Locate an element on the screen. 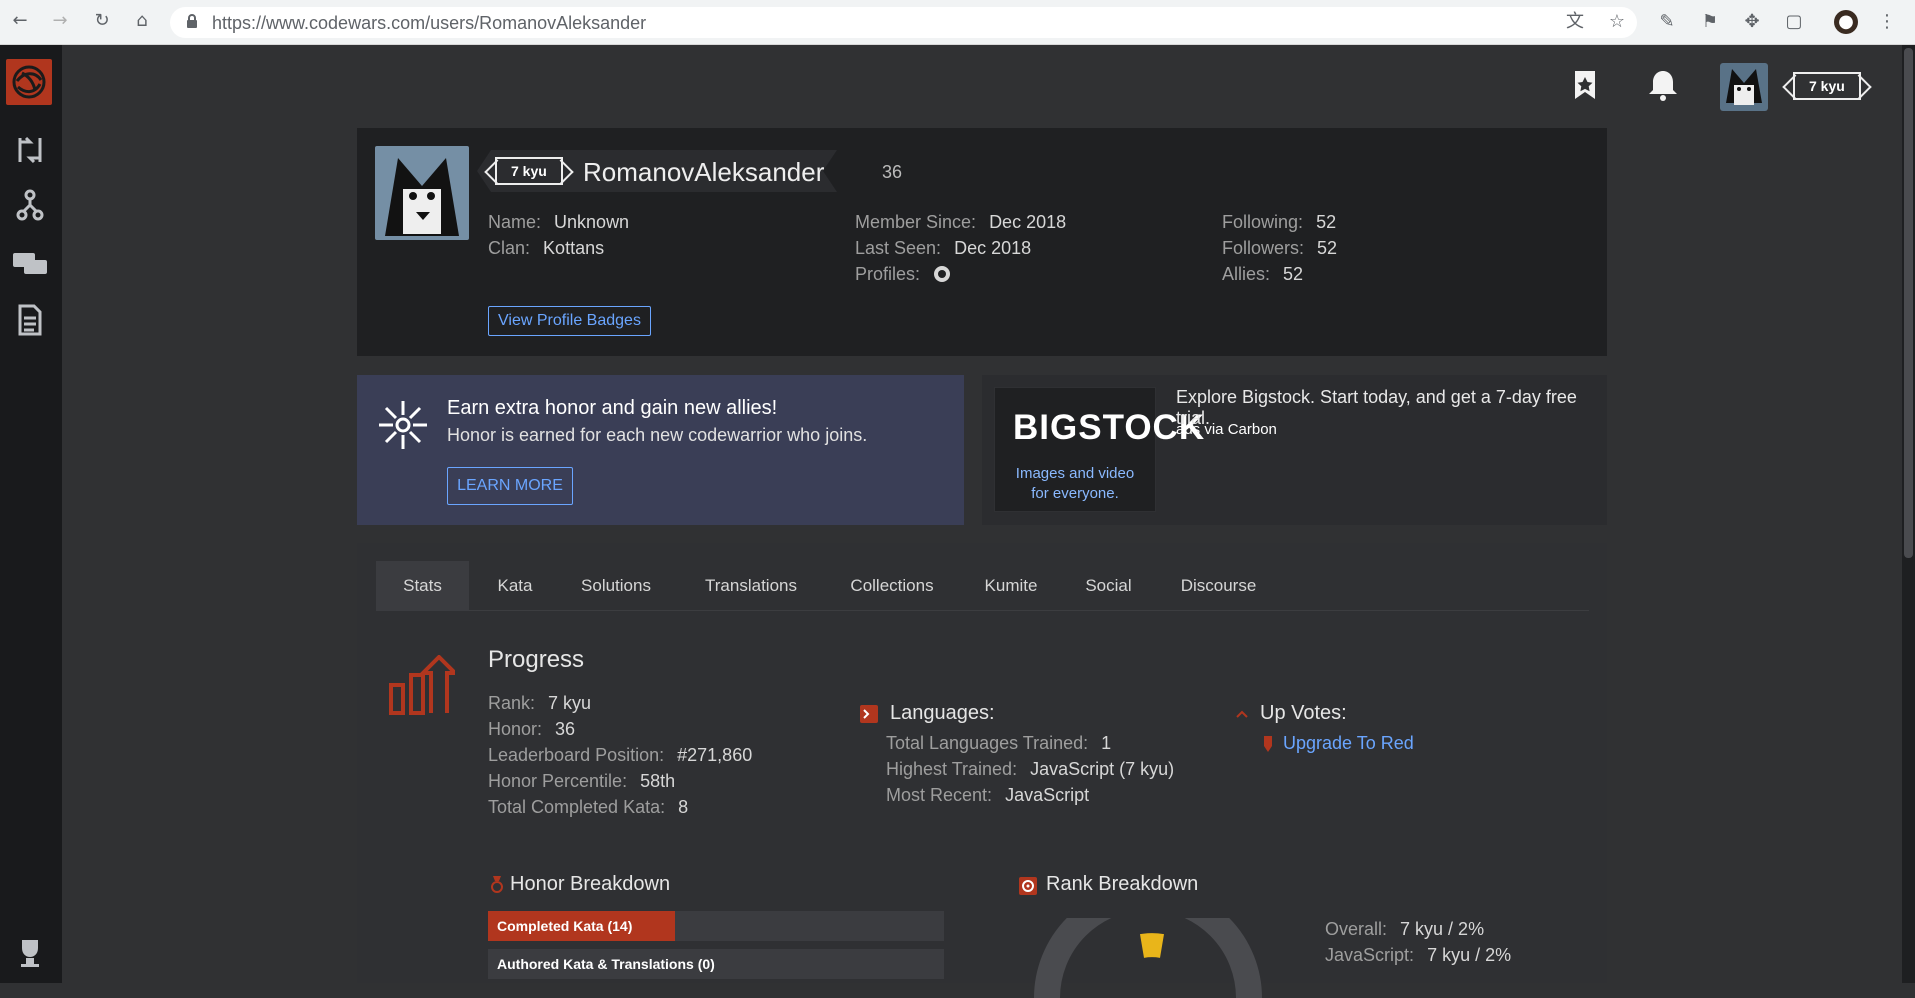  view-profile-badges-button: View Profile Badges is located at coordinates (569, 321).